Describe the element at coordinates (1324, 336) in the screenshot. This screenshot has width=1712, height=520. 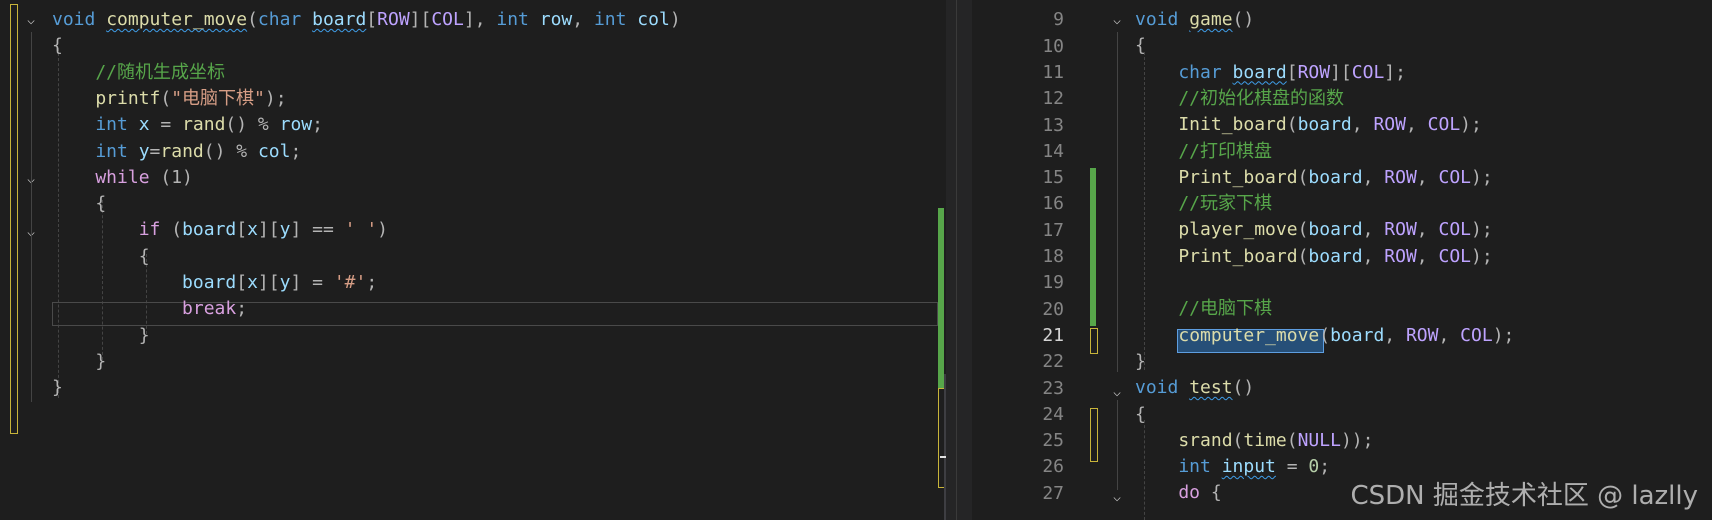
I see `code-line: computer_move(board, ROW, COL);` at that location.